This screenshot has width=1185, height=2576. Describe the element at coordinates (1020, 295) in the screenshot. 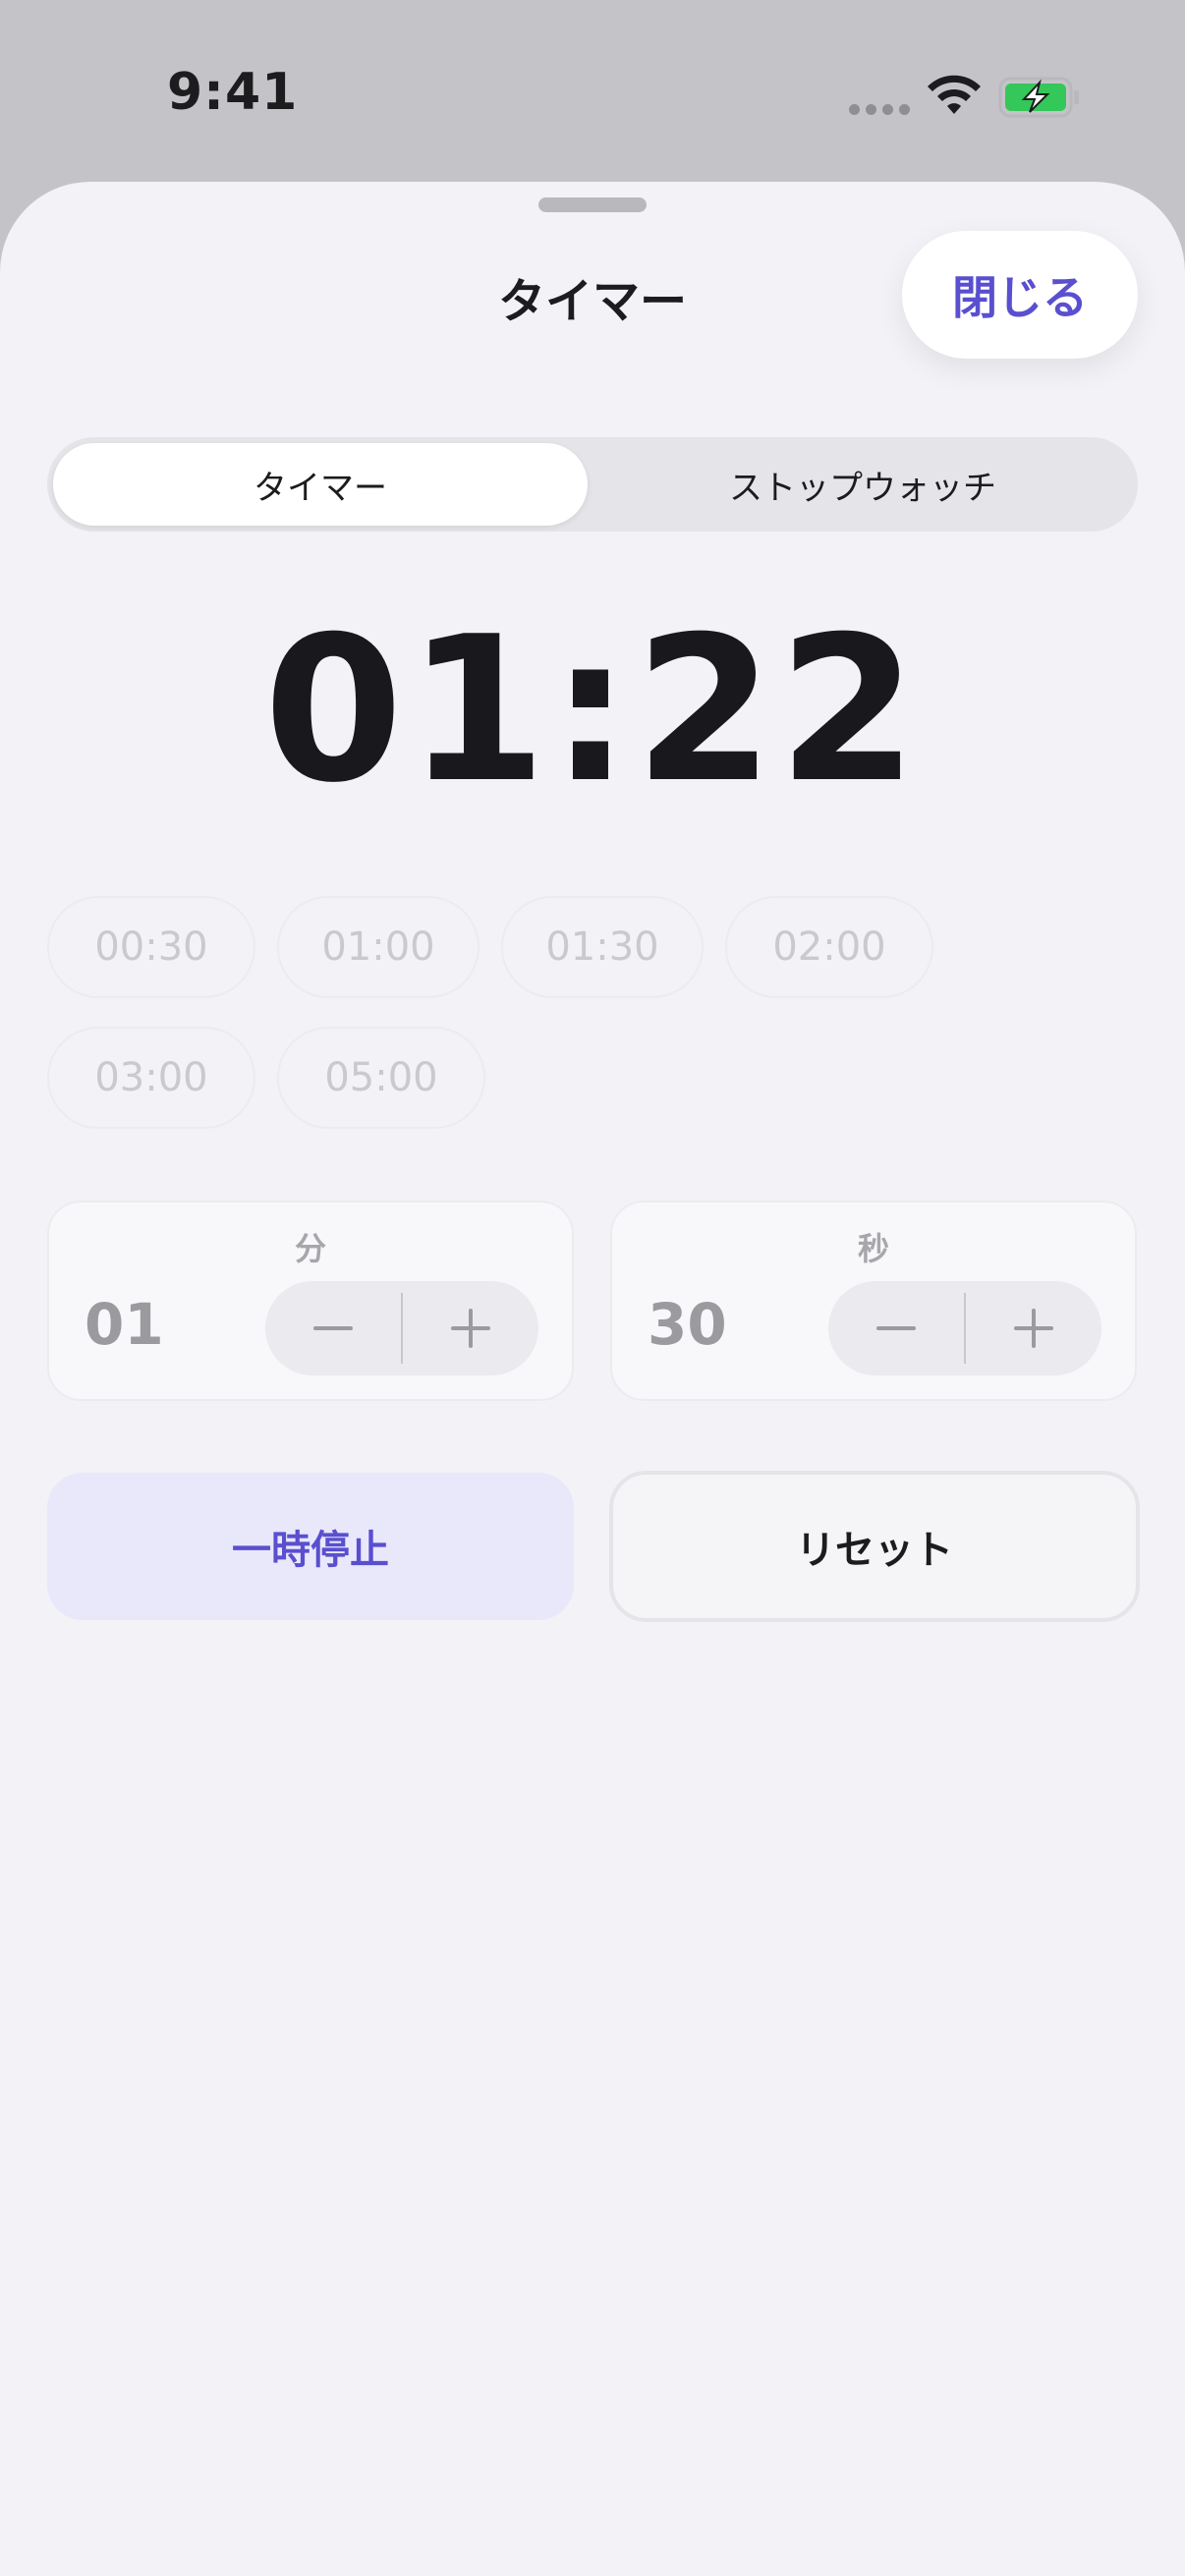

I see `close-button: 閉じる` at that location.